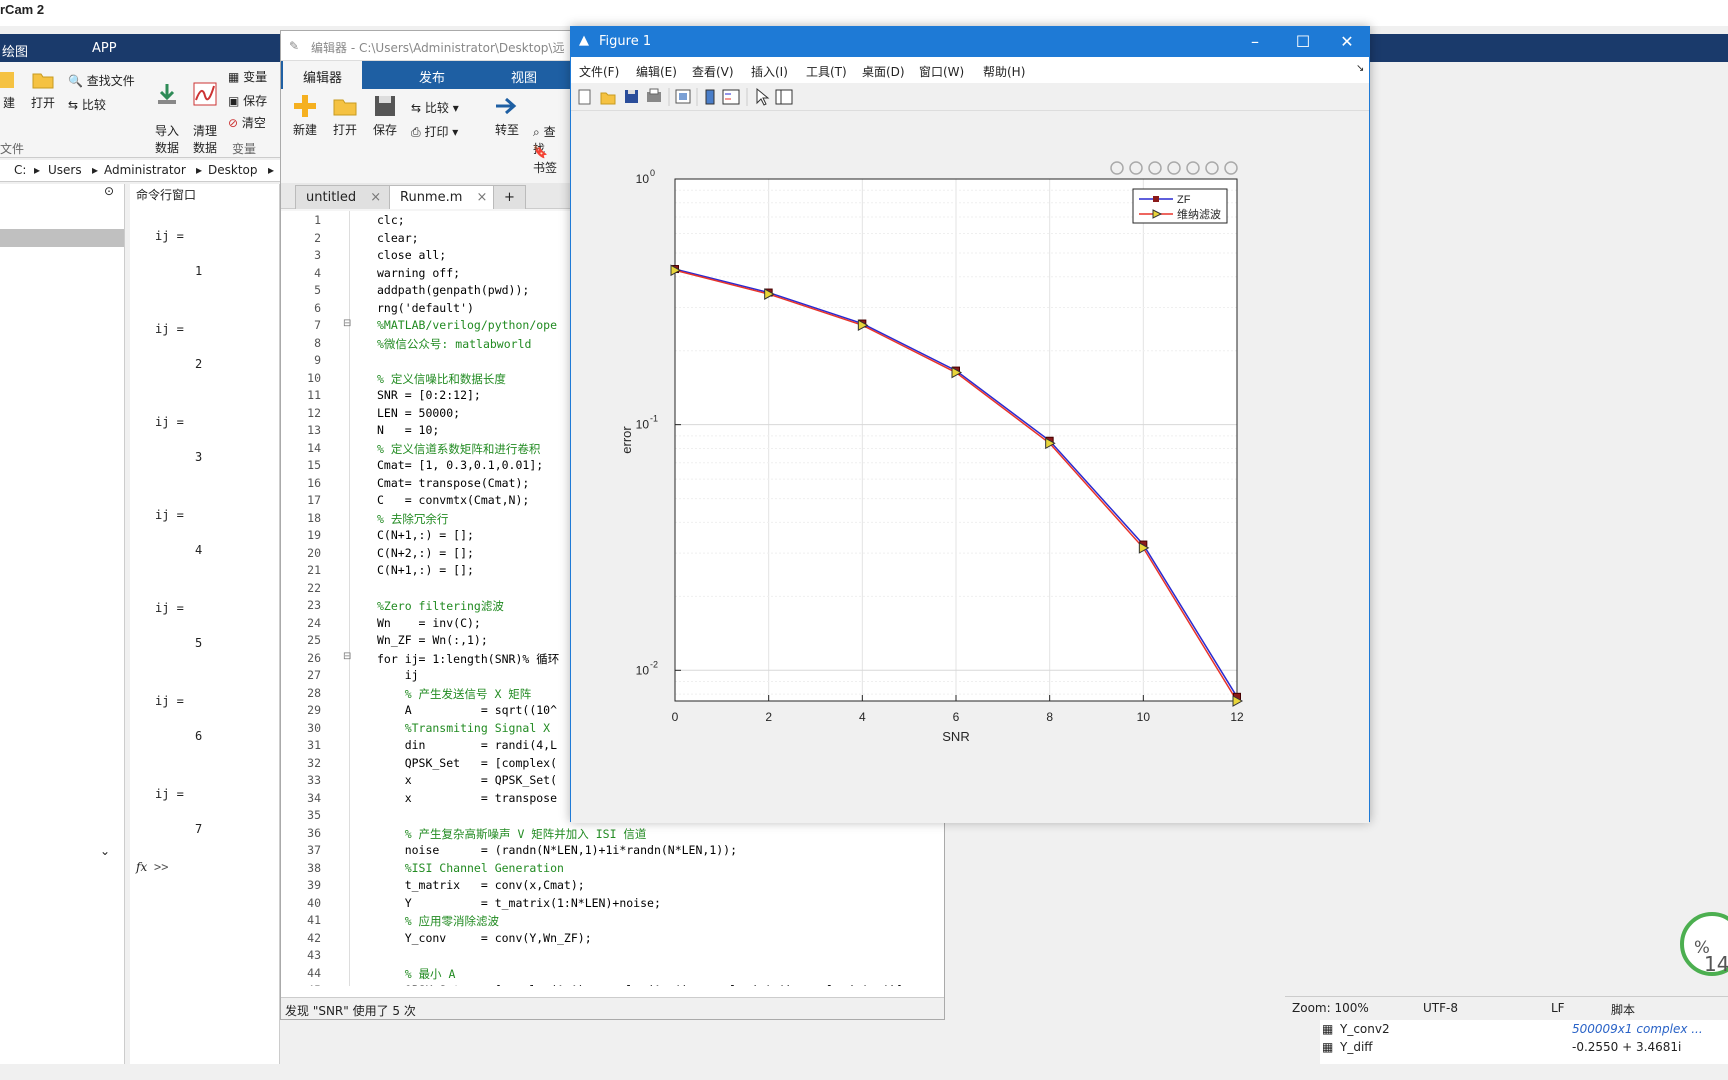  Describe the element at coordinates (398, 238) in the screenshot. I see `code-line: clear;` at that location.